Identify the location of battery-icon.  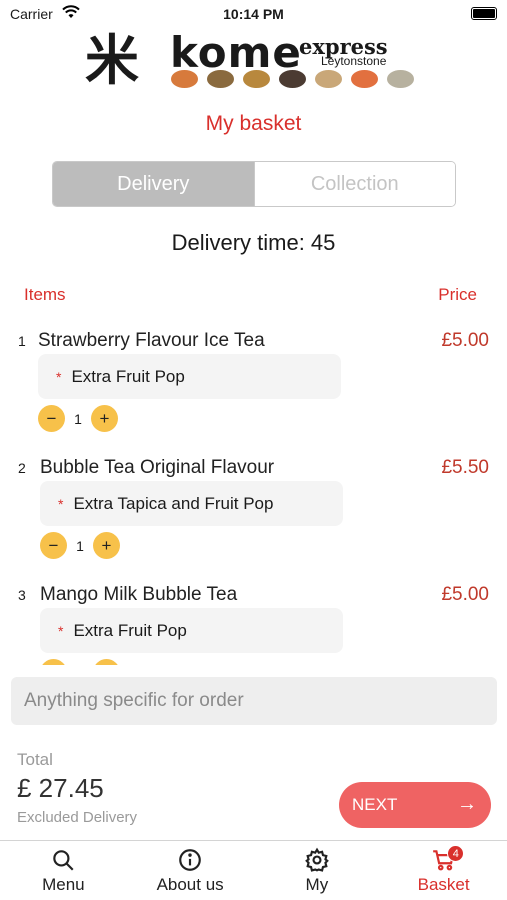
(484, 13).